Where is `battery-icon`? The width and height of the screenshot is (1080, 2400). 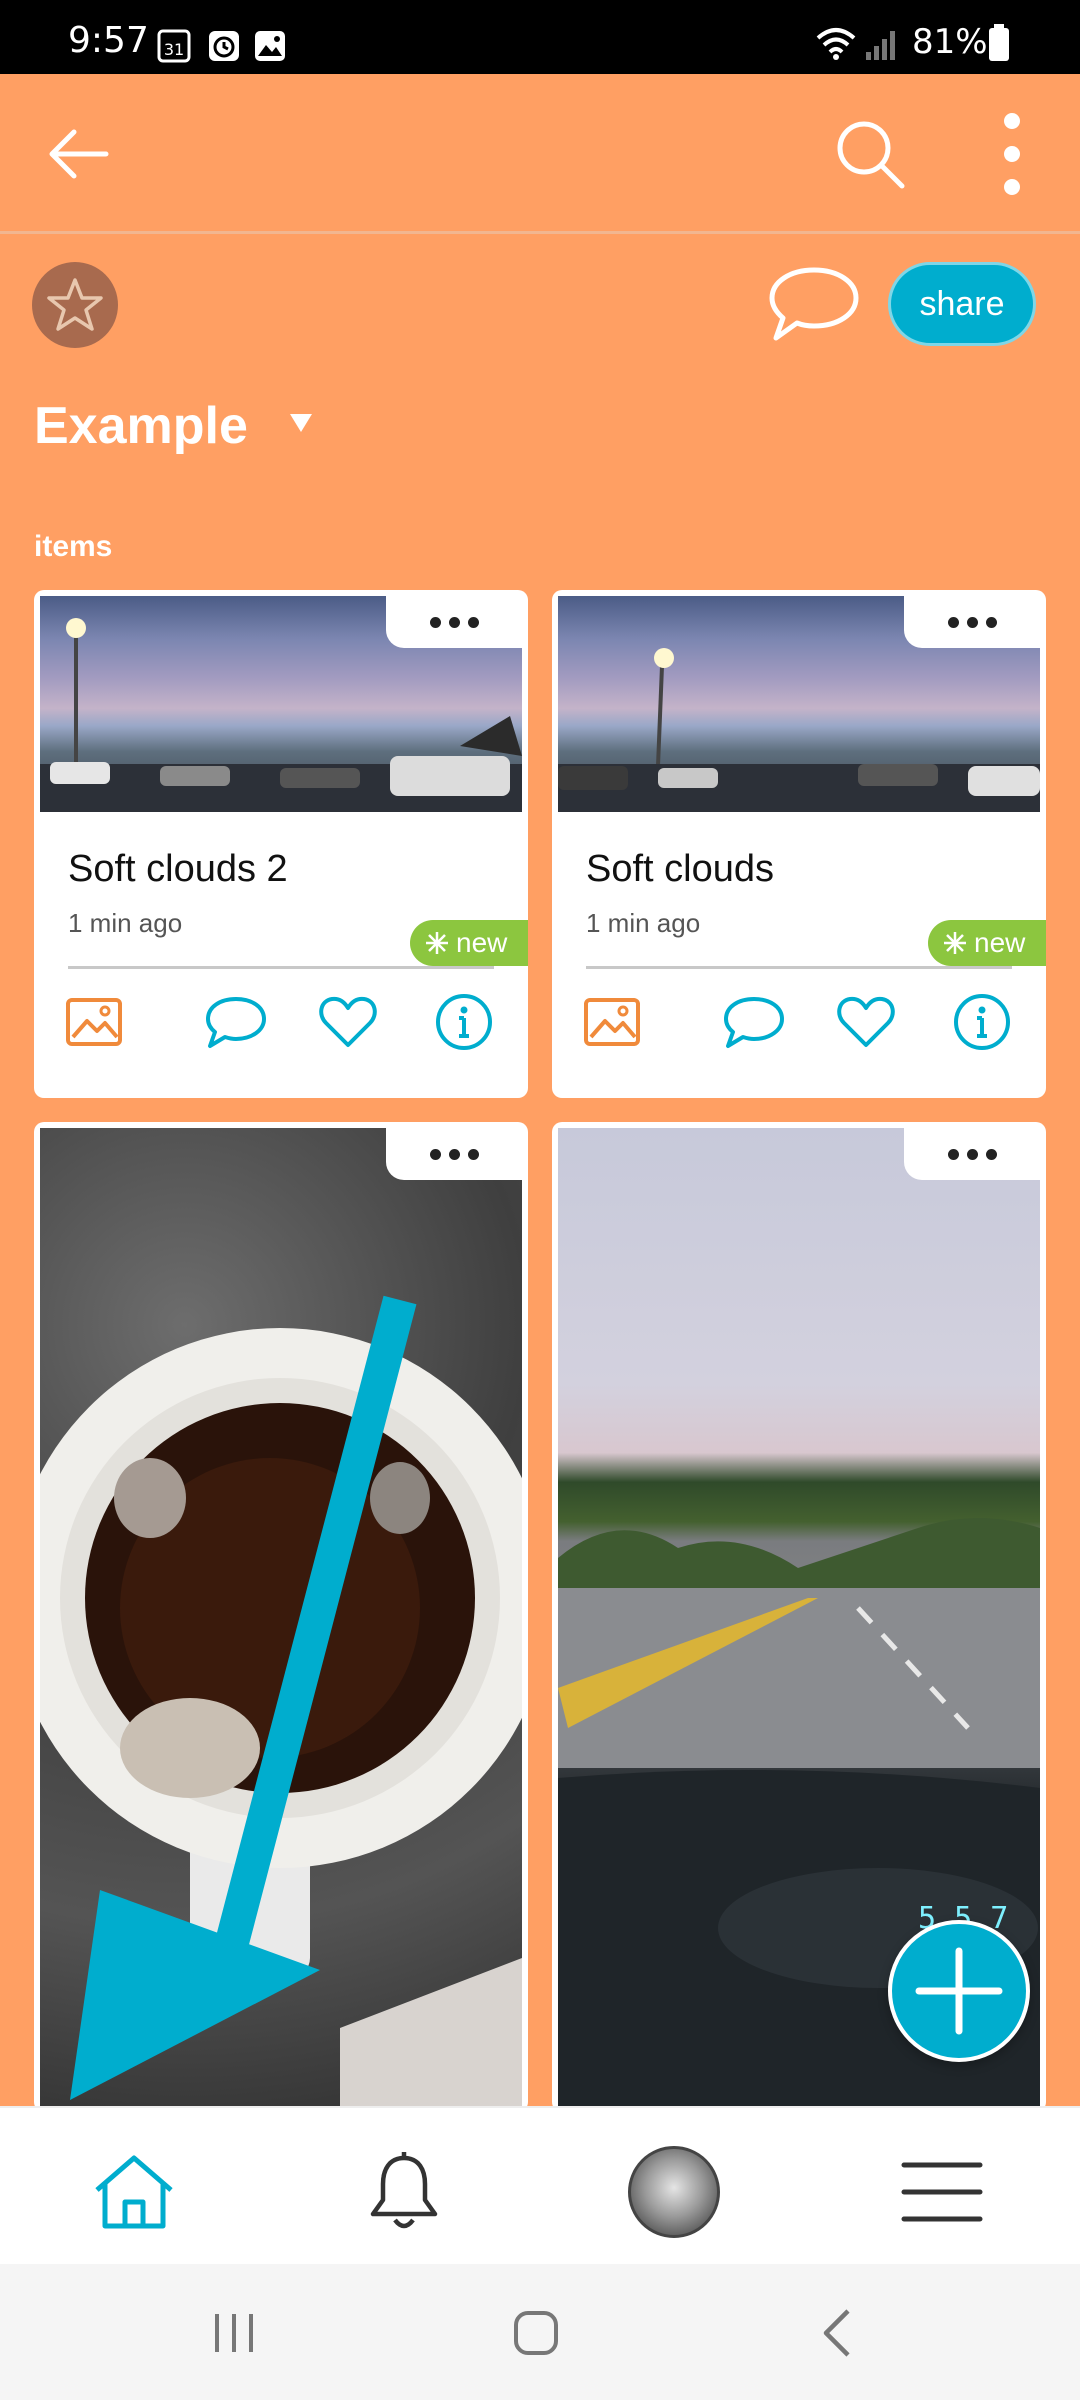
battery-icon is located at coordinates (999, 42).